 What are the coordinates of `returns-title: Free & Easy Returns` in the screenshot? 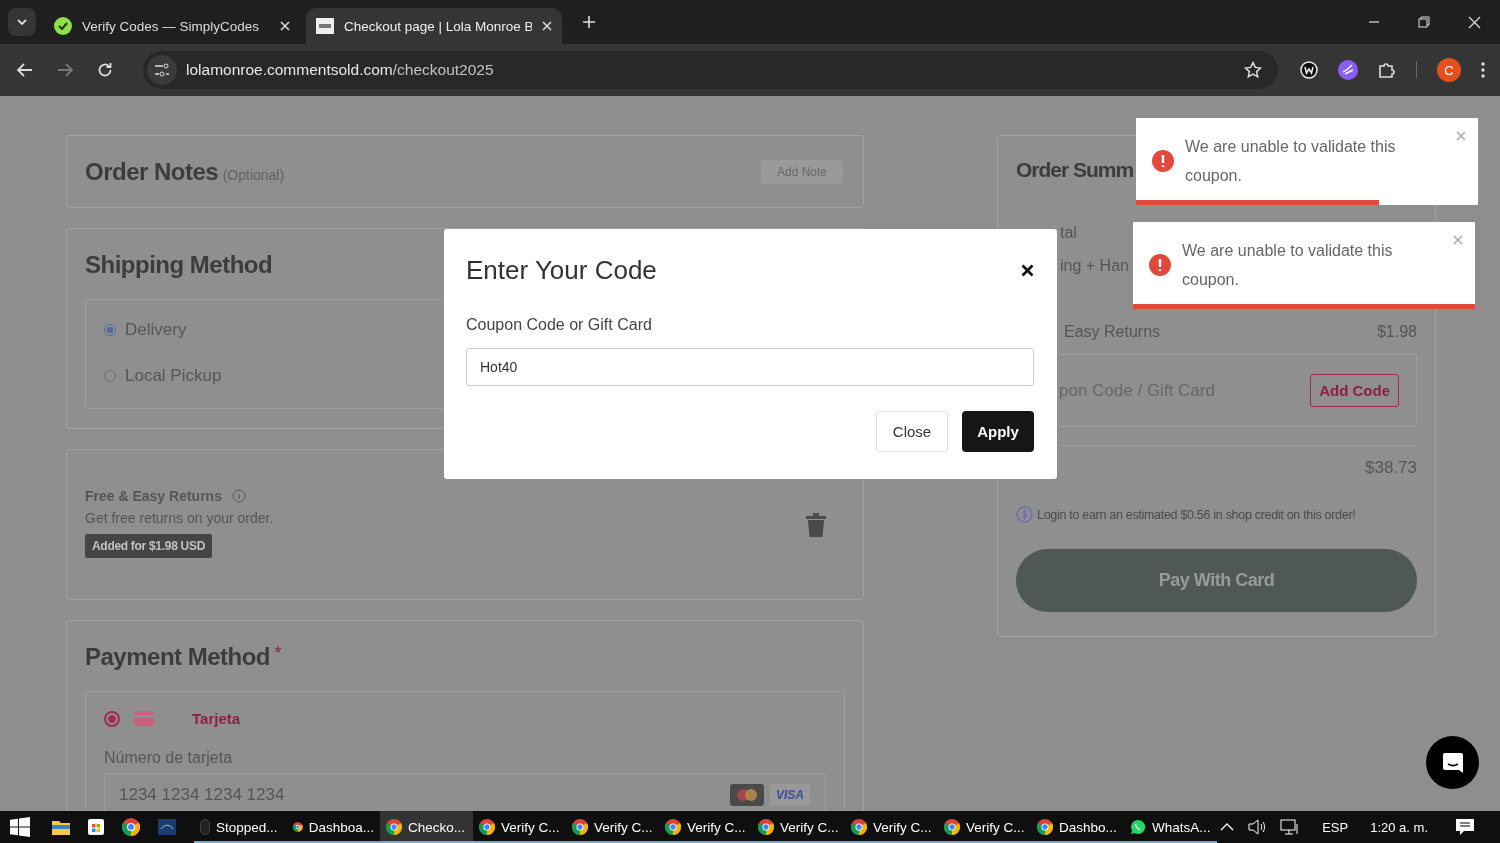 It's located at (153, 496).